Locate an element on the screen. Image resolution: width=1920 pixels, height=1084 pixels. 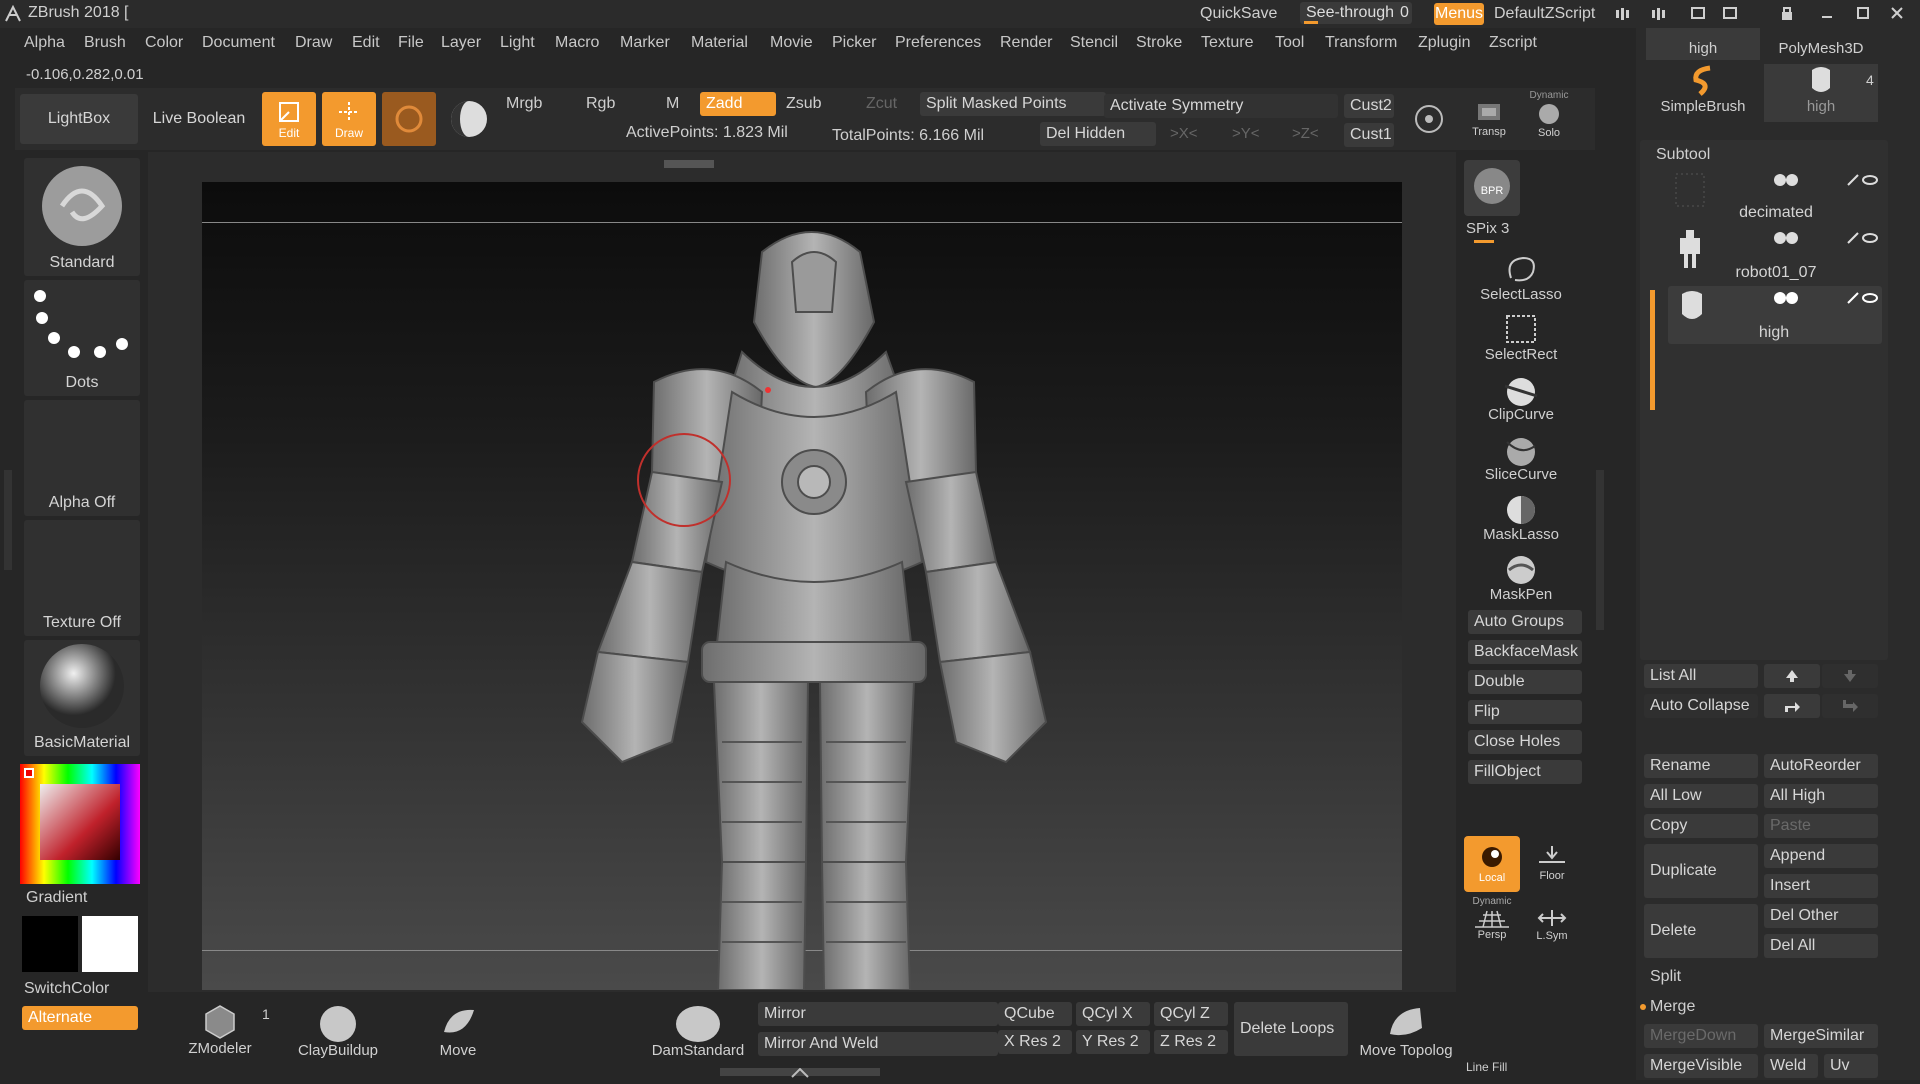
split-masked-points-button: Split Masked Points is located at coordinates (1013, 104).